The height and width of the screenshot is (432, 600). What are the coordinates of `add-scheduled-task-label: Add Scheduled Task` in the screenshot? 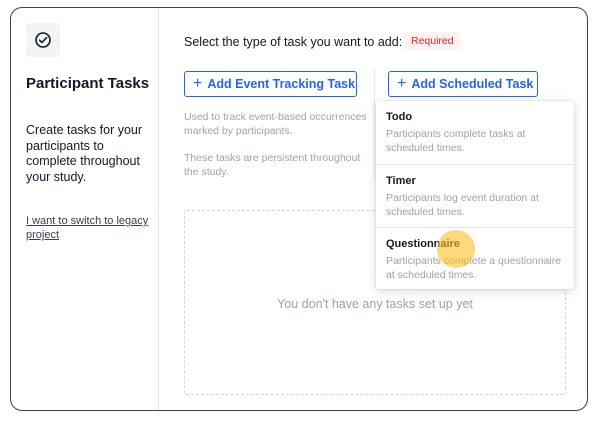 It's located at (472, 84).